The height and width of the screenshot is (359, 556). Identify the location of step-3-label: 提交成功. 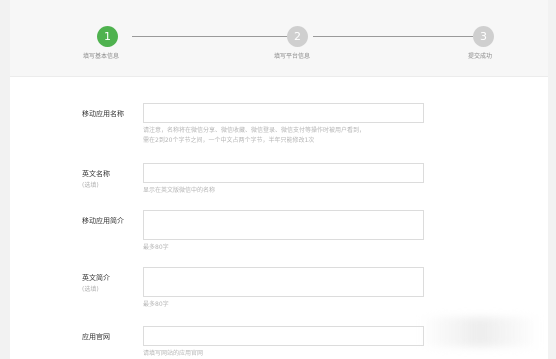
(480, 56).